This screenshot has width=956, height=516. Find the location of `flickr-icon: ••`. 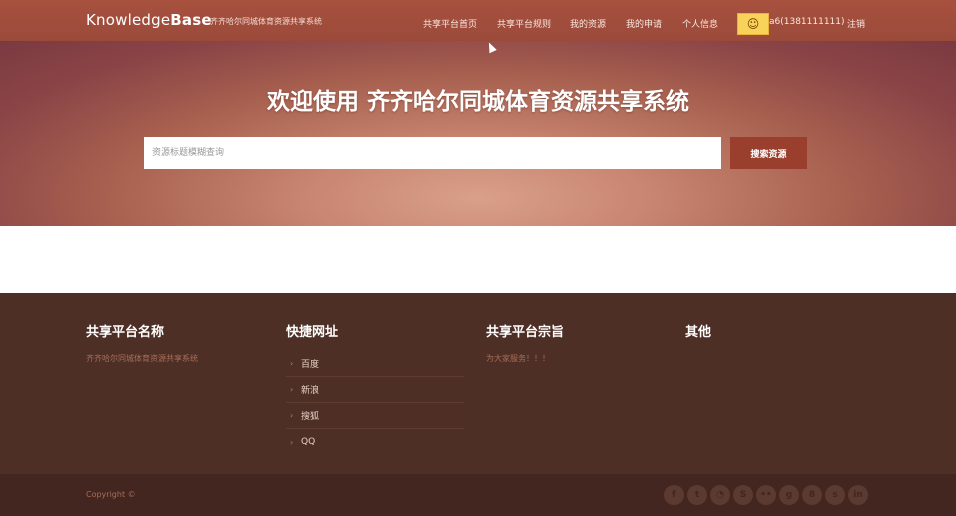

flickr-icon: •• is located at coordinates (766, 495).